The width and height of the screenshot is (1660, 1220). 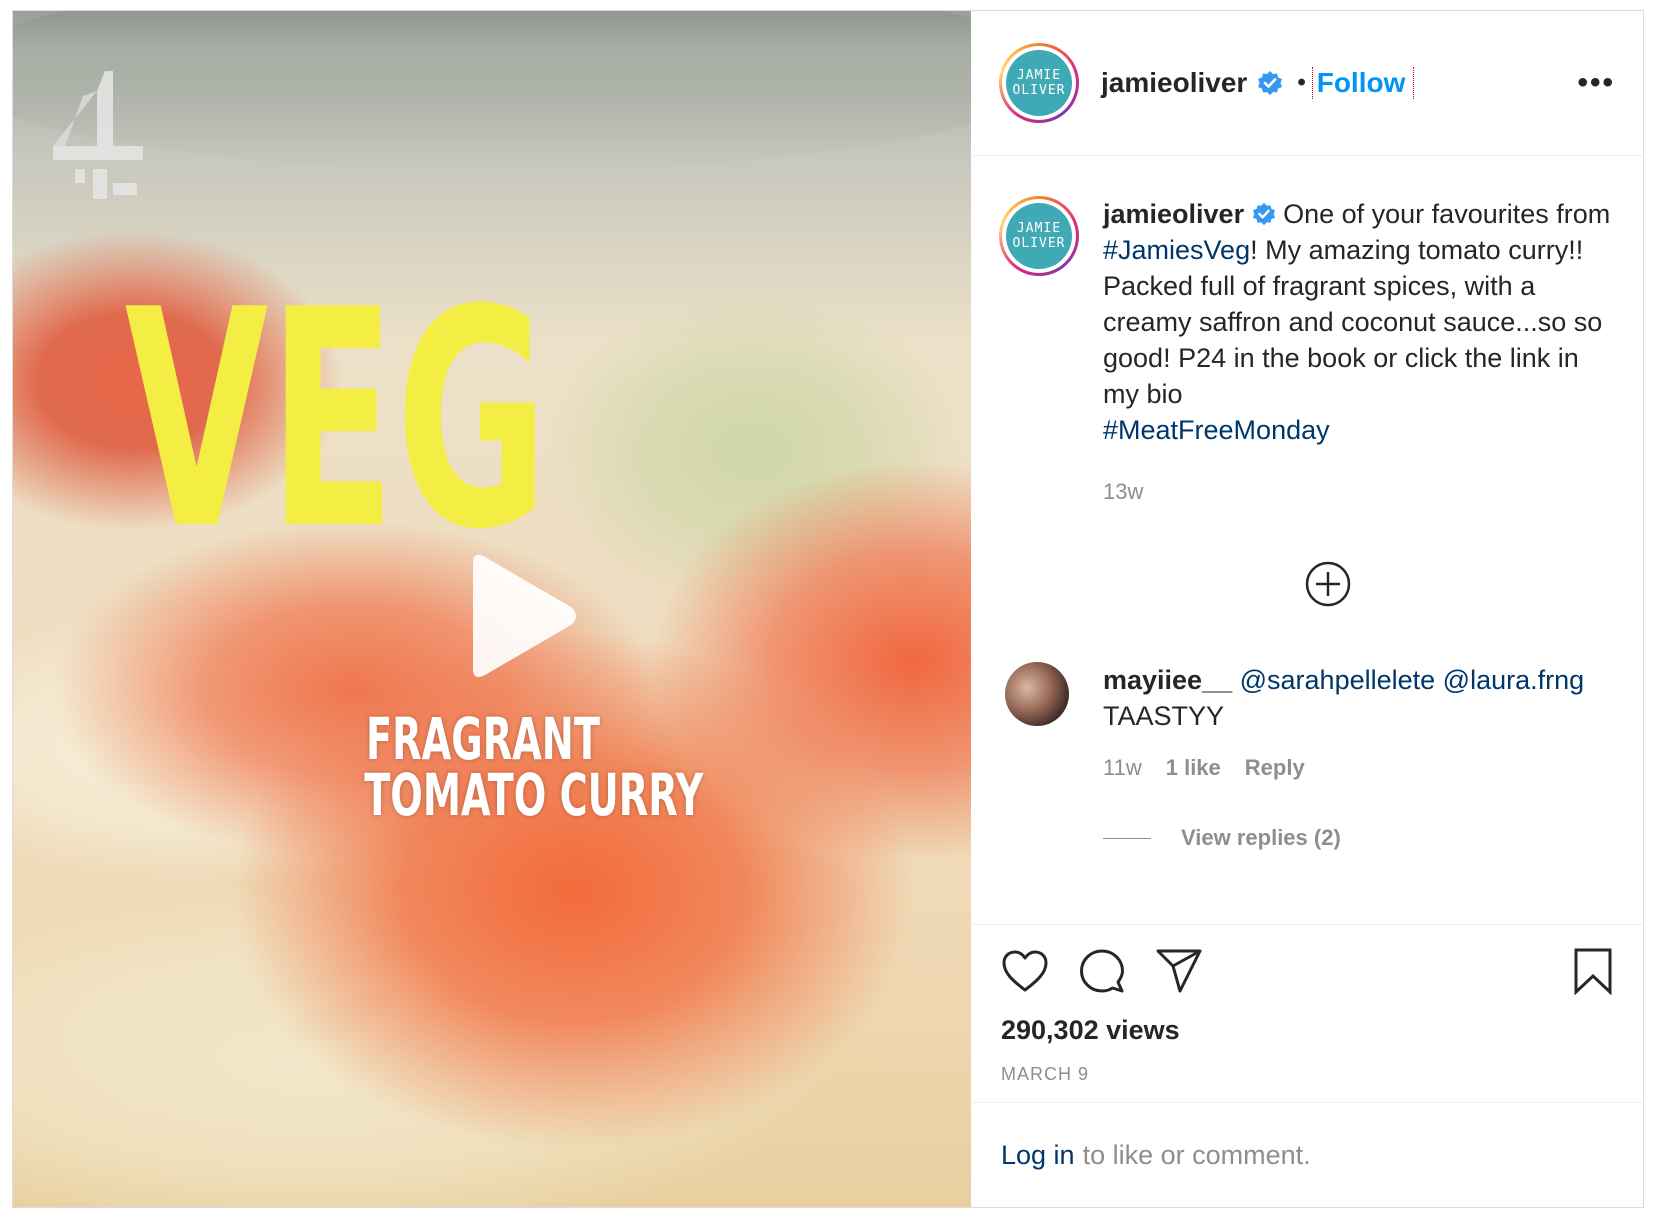 What do you see at coordinates (1127, 838) in the screenshot?
I see `divider` at bounding box center [1127, 838].